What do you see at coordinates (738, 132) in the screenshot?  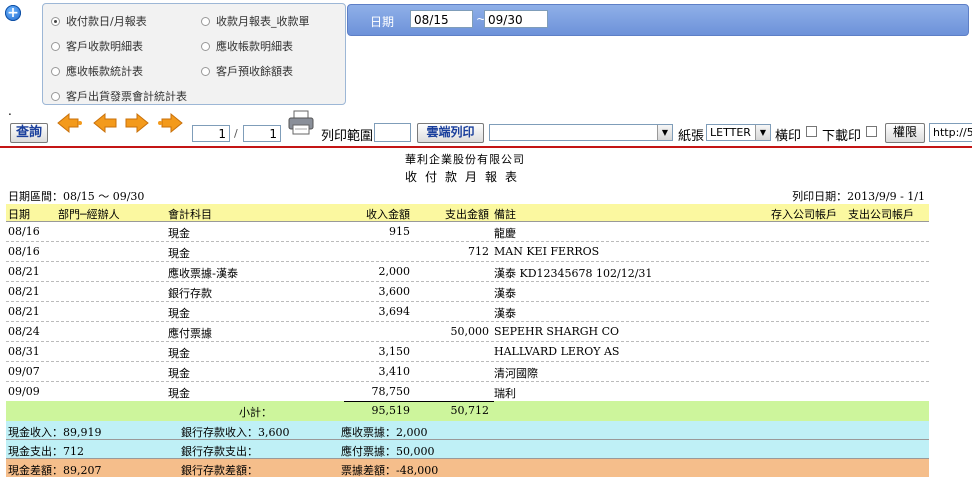 I see `paper-select: LETTER ▼` at bounding box center [738, 132].